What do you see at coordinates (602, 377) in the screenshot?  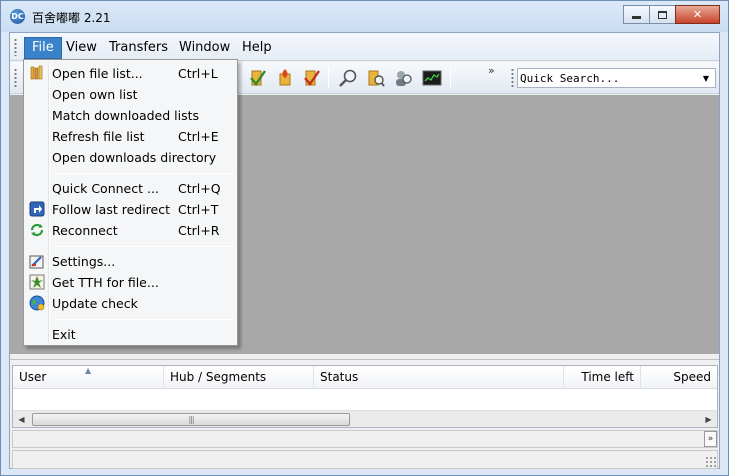 I see `column-header-time-left: Time left` at bounding box center [602, 377].